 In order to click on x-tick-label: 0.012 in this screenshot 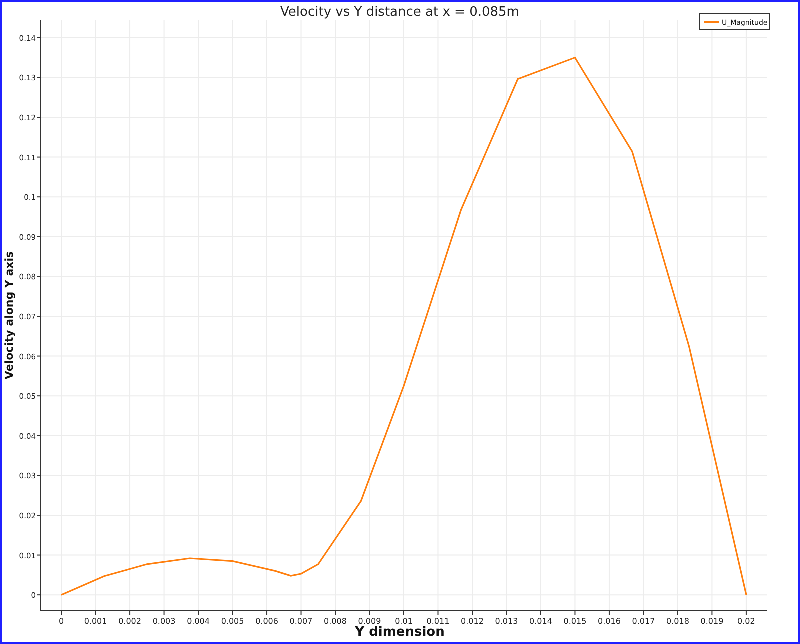, I will do `click(472, 621)`.